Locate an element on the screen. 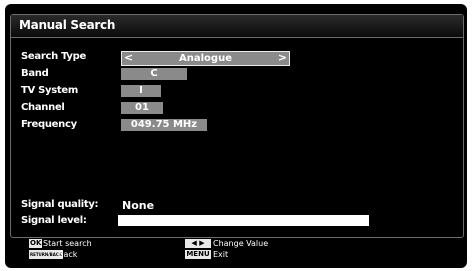  search-type-selector: < Analogue > is located at coordinates (205, 58).